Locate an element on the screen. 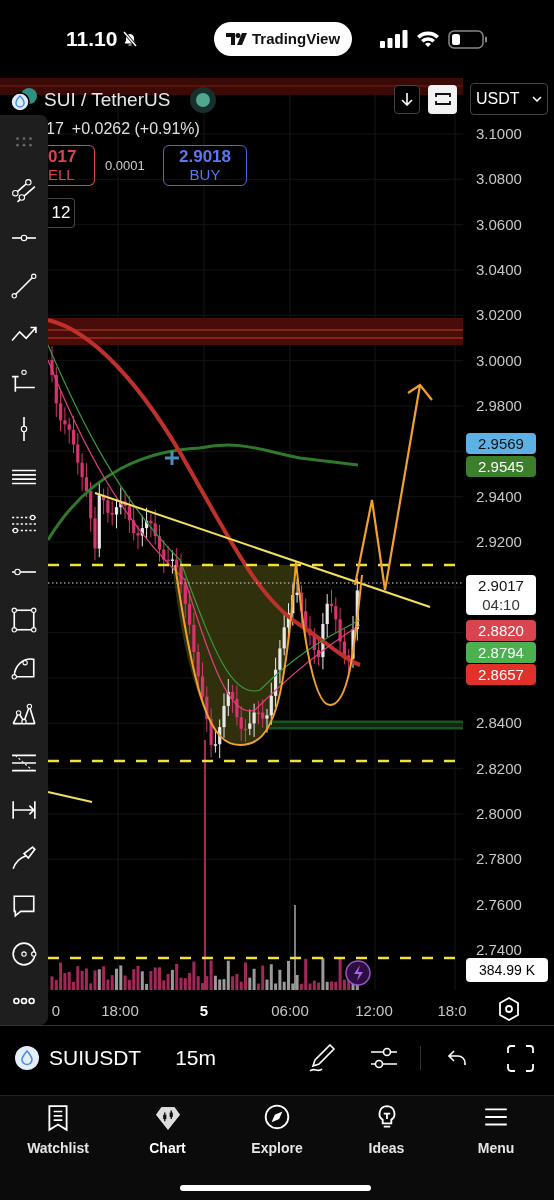  nav-tab: Chart is located at coordinates (167, 1131).